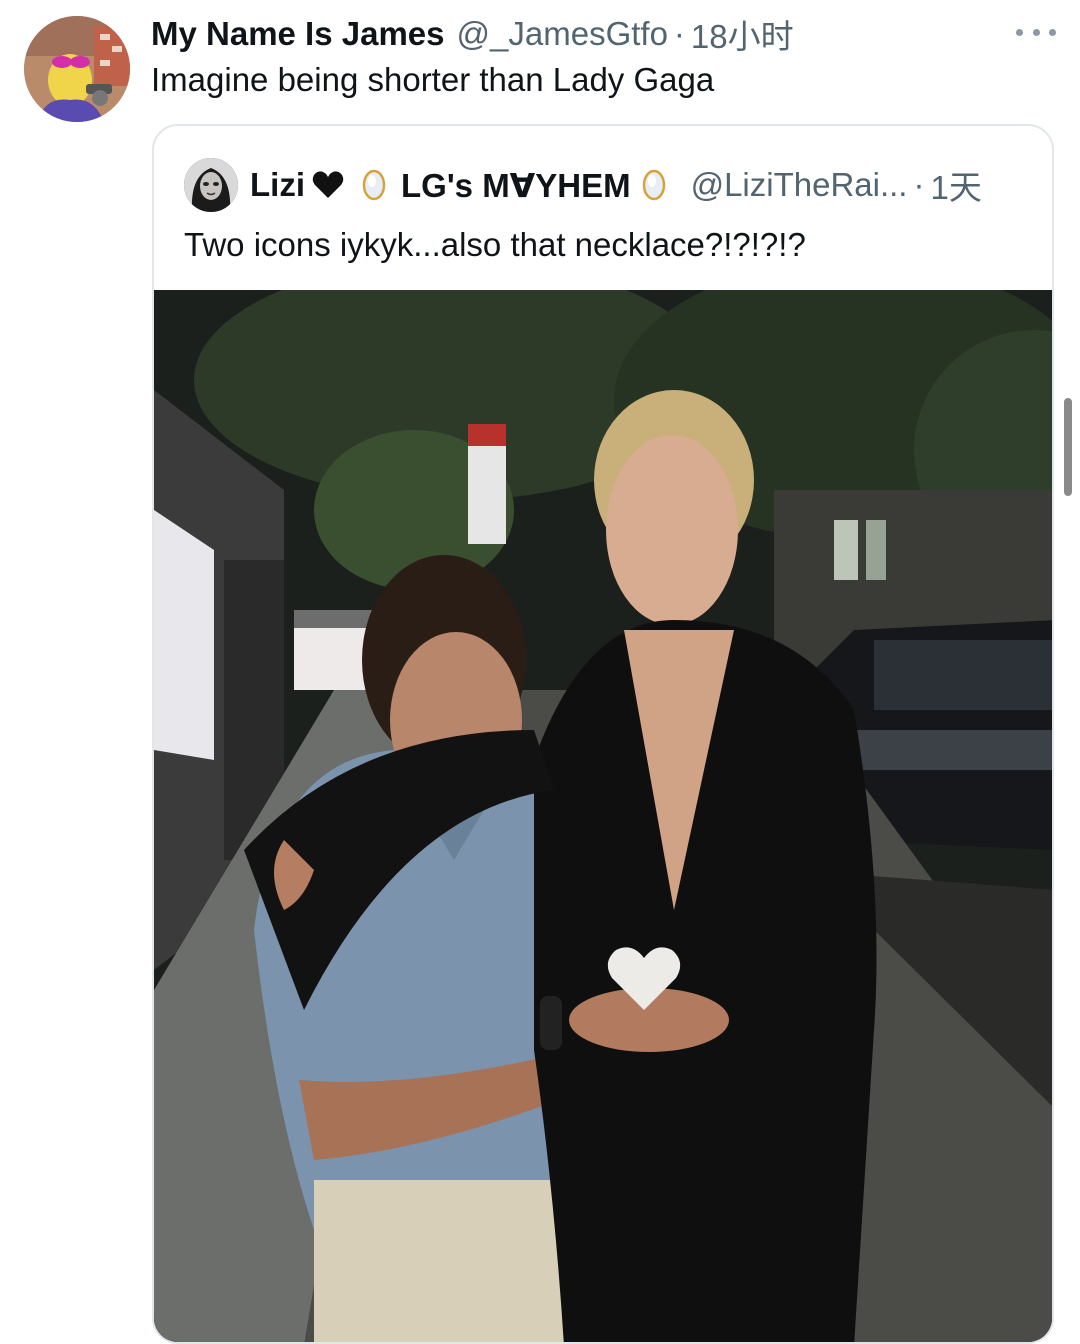 The image size is (1080, 1344). Describe the element at coordinates (562, 34) in the screenshot. I see `author-handle: @_JamesGtfo` at that location.